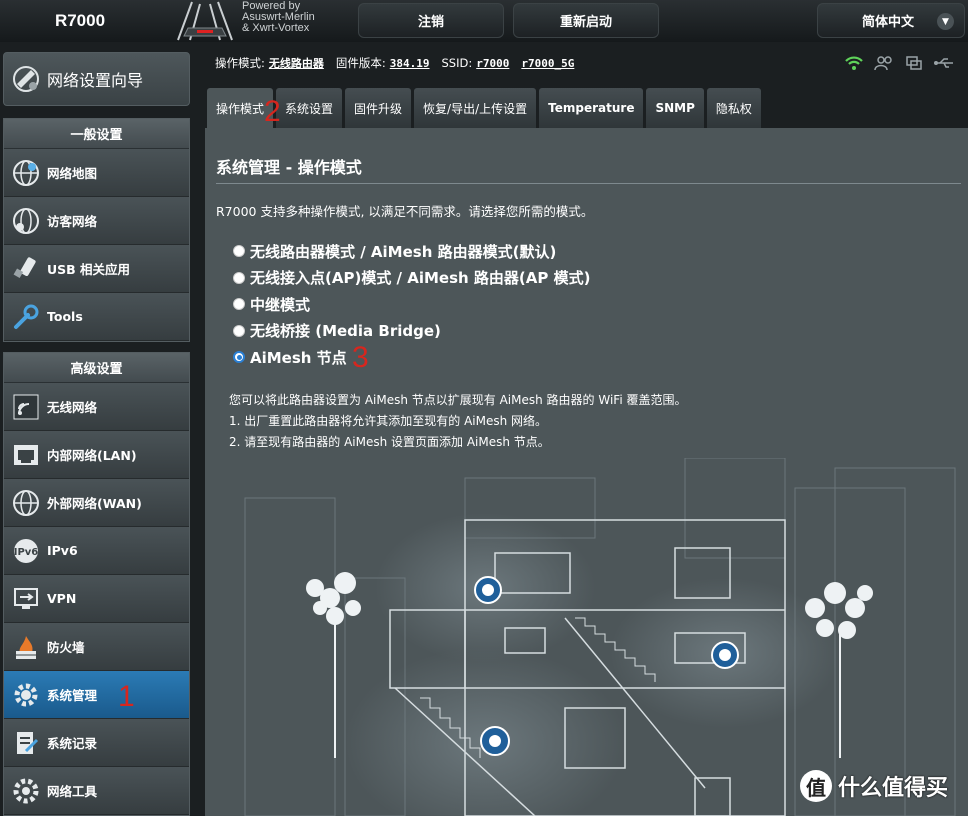 The image size is (968, 816). I want to click on model-name: R7000, so click(80, 20).